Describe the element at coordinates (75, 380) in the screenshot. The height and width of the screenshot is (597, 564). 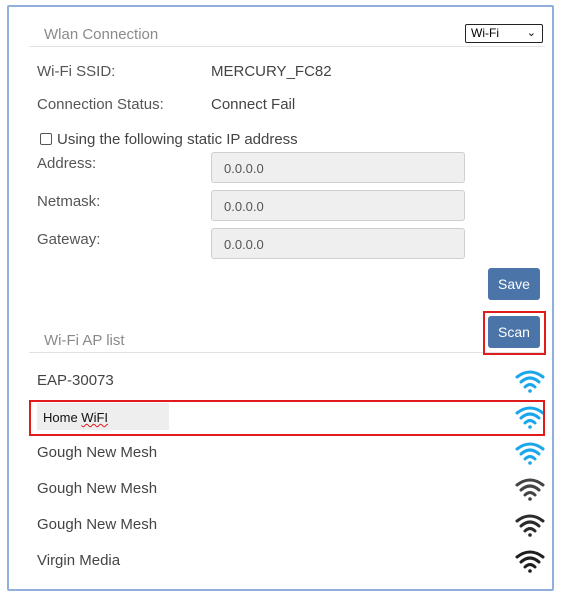
I see `ap-name: EAP-30073` at that location.